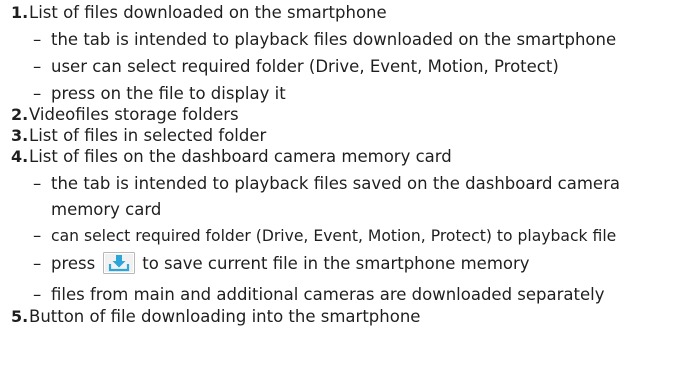  I want to click on item-number: 3., so click(20, 135).